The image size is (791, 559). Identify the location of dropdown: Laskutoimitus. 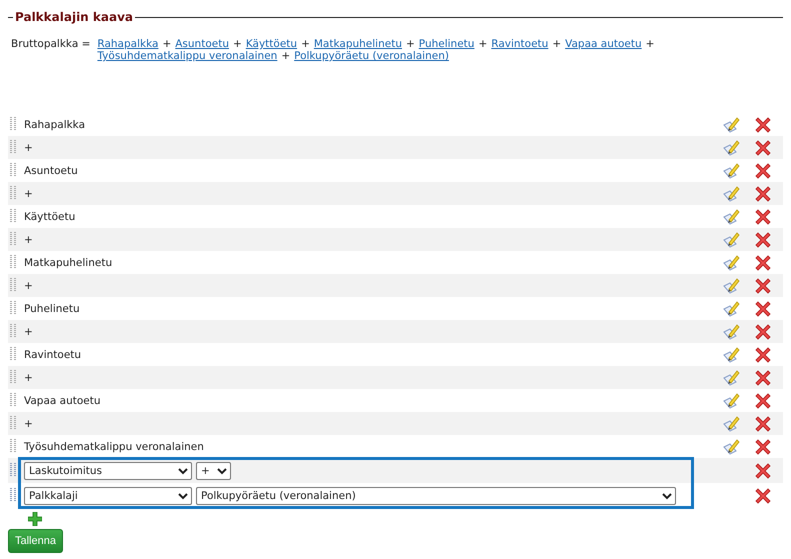
(108, 471).